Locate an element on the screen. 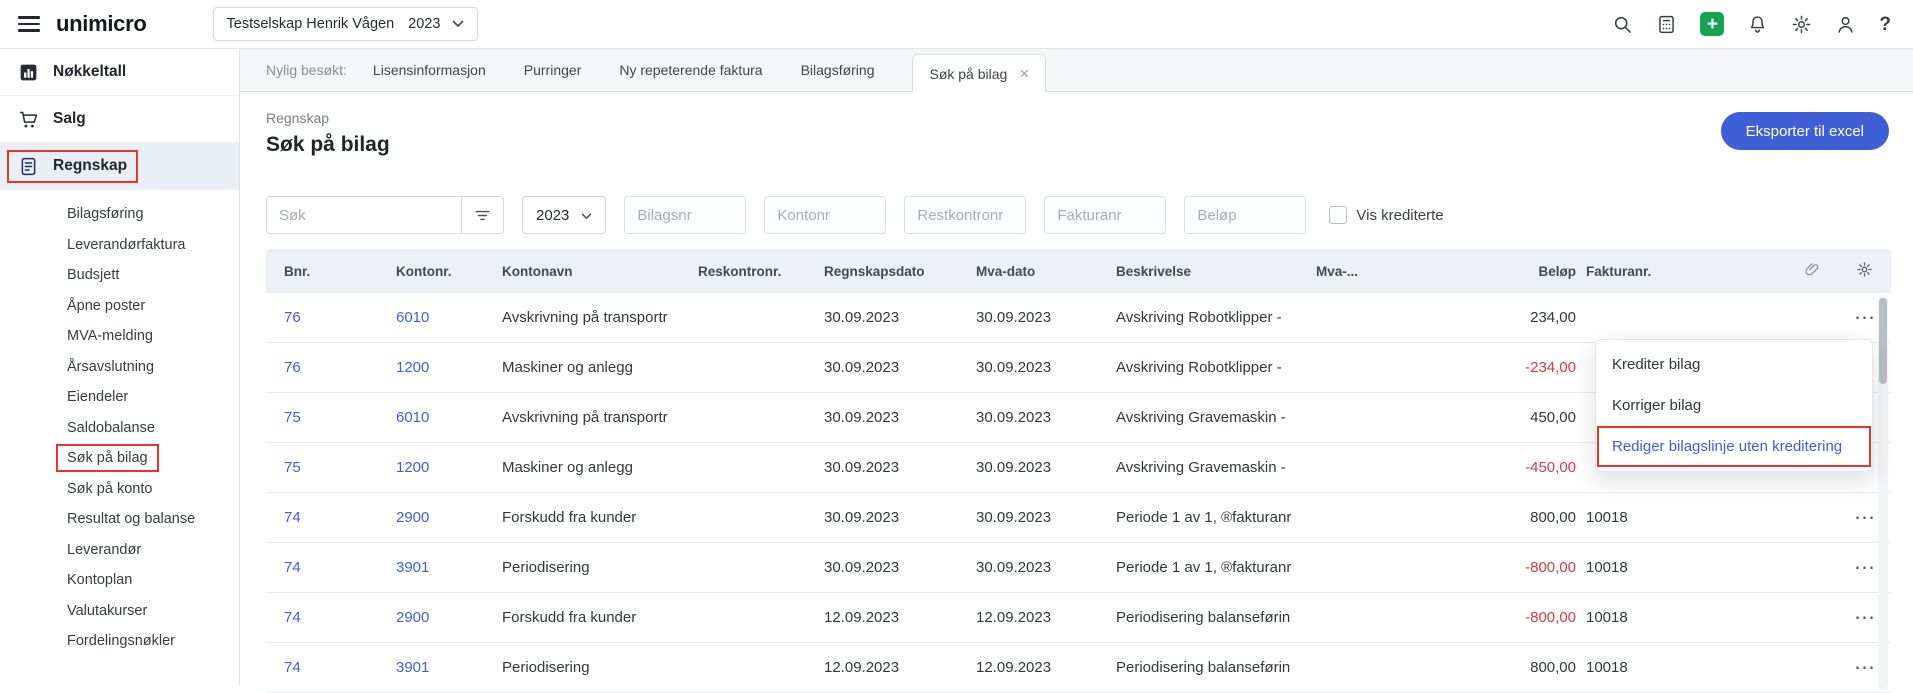  help-icon: ? is located at coordinates (1885, 24).